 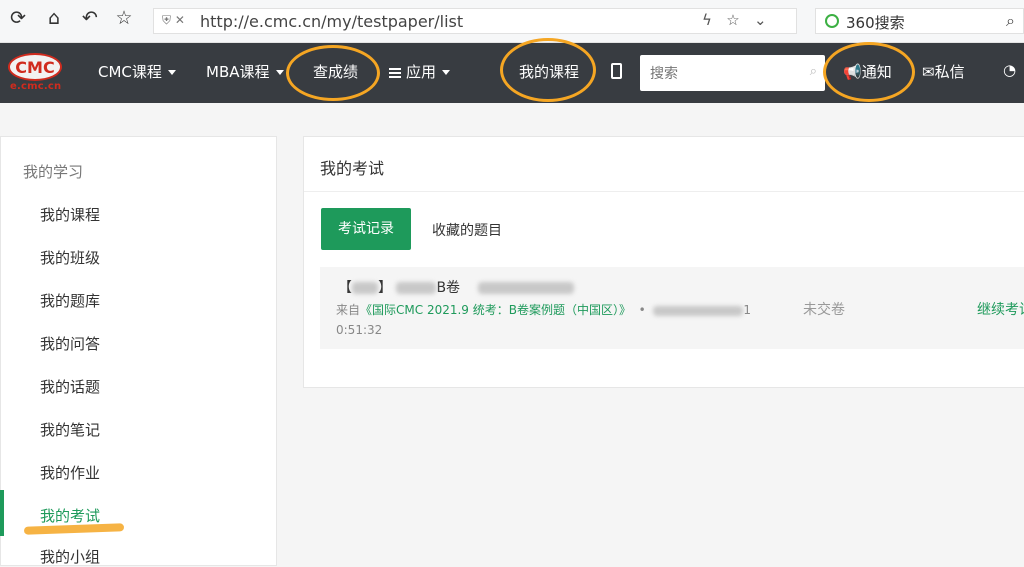 I want to click on browser-search-box: 360搜索 ⌕, so click(x=919, y=21).